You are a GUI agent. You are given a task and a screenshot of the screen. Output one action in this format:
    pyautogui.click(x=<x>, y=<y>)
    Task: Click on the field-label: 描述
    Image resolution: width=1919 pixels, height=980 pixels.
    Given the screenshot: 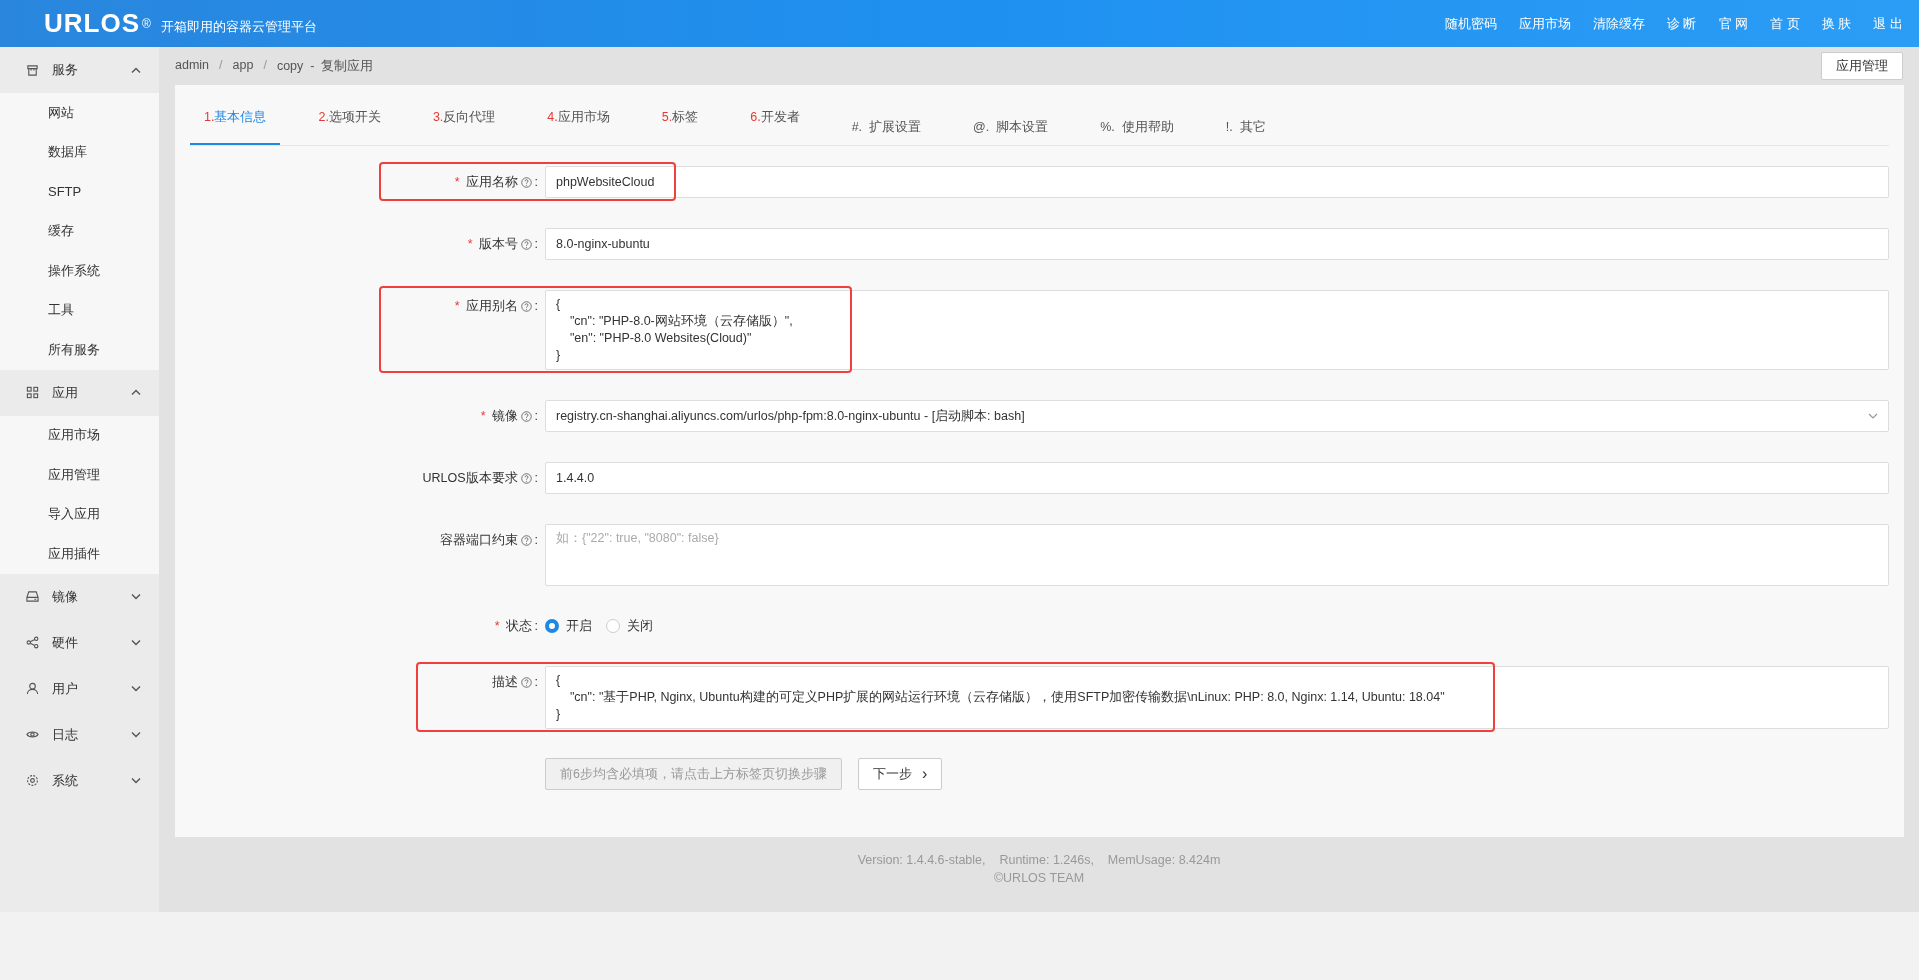 What is the action you would take?
    pyautogui.click(x=504, y=682)
    